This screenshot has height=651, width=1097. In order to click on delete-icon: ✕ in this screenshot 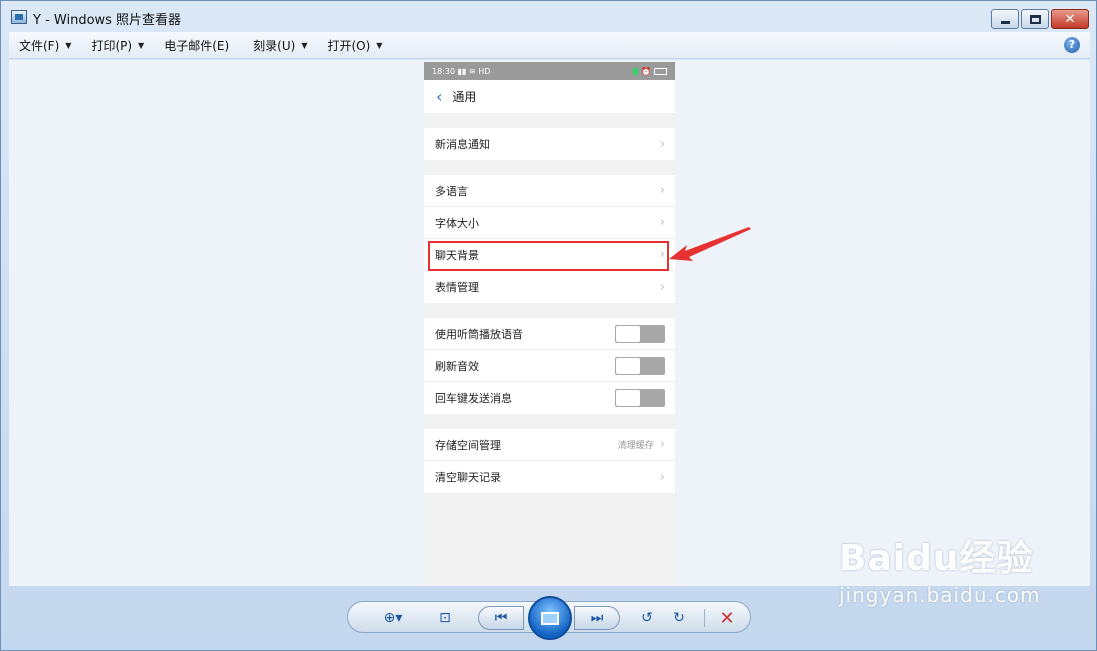, I will do `click(727, 618)`.